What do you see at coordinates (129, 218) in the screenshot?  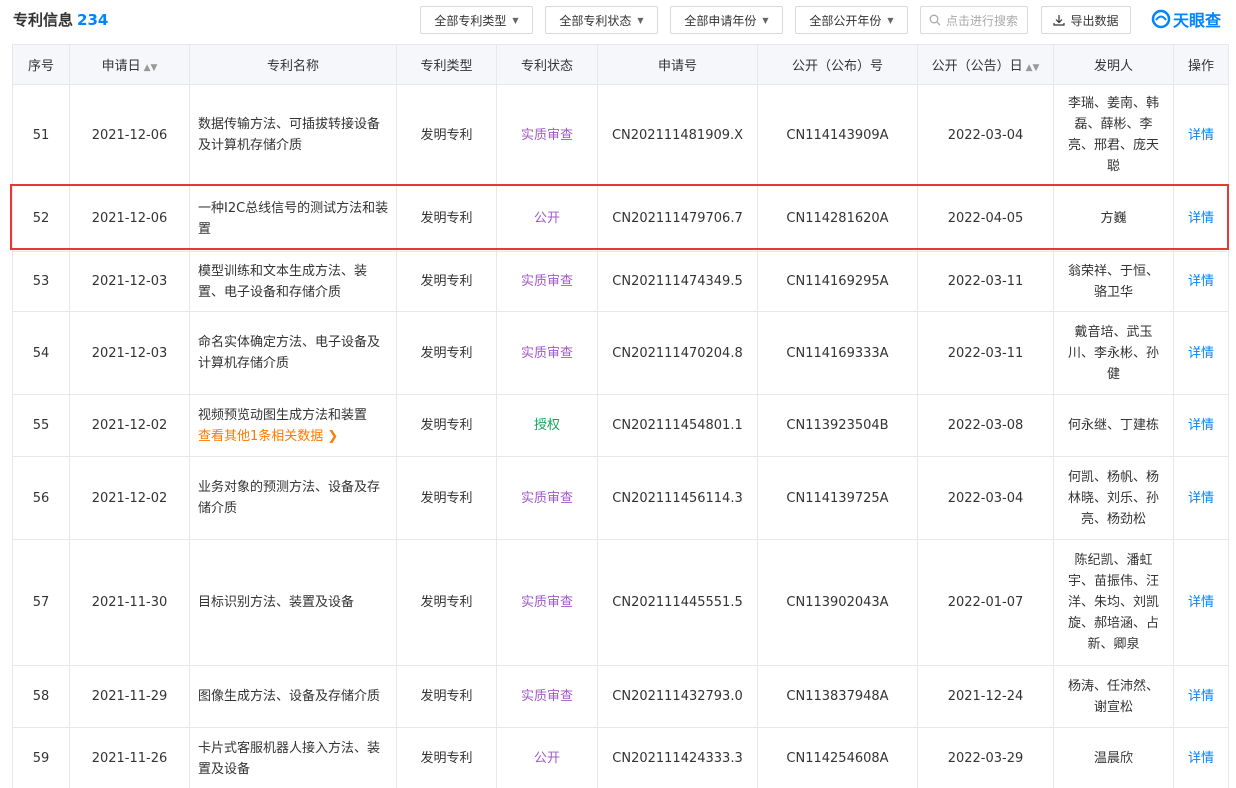 I see `cell-application-date: 2021-12-06` at bounding box center [129, 218].